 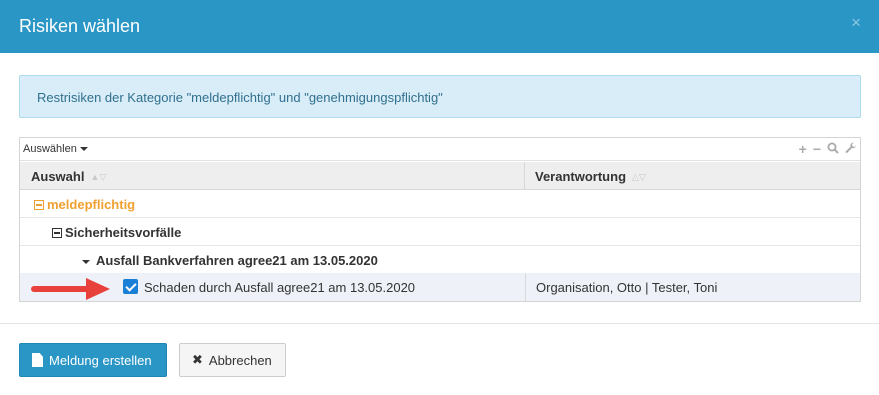 I want to click on grid-column-header: Auswahl ▲▽ Verantwortung △▽, so click(x=440, y=176).